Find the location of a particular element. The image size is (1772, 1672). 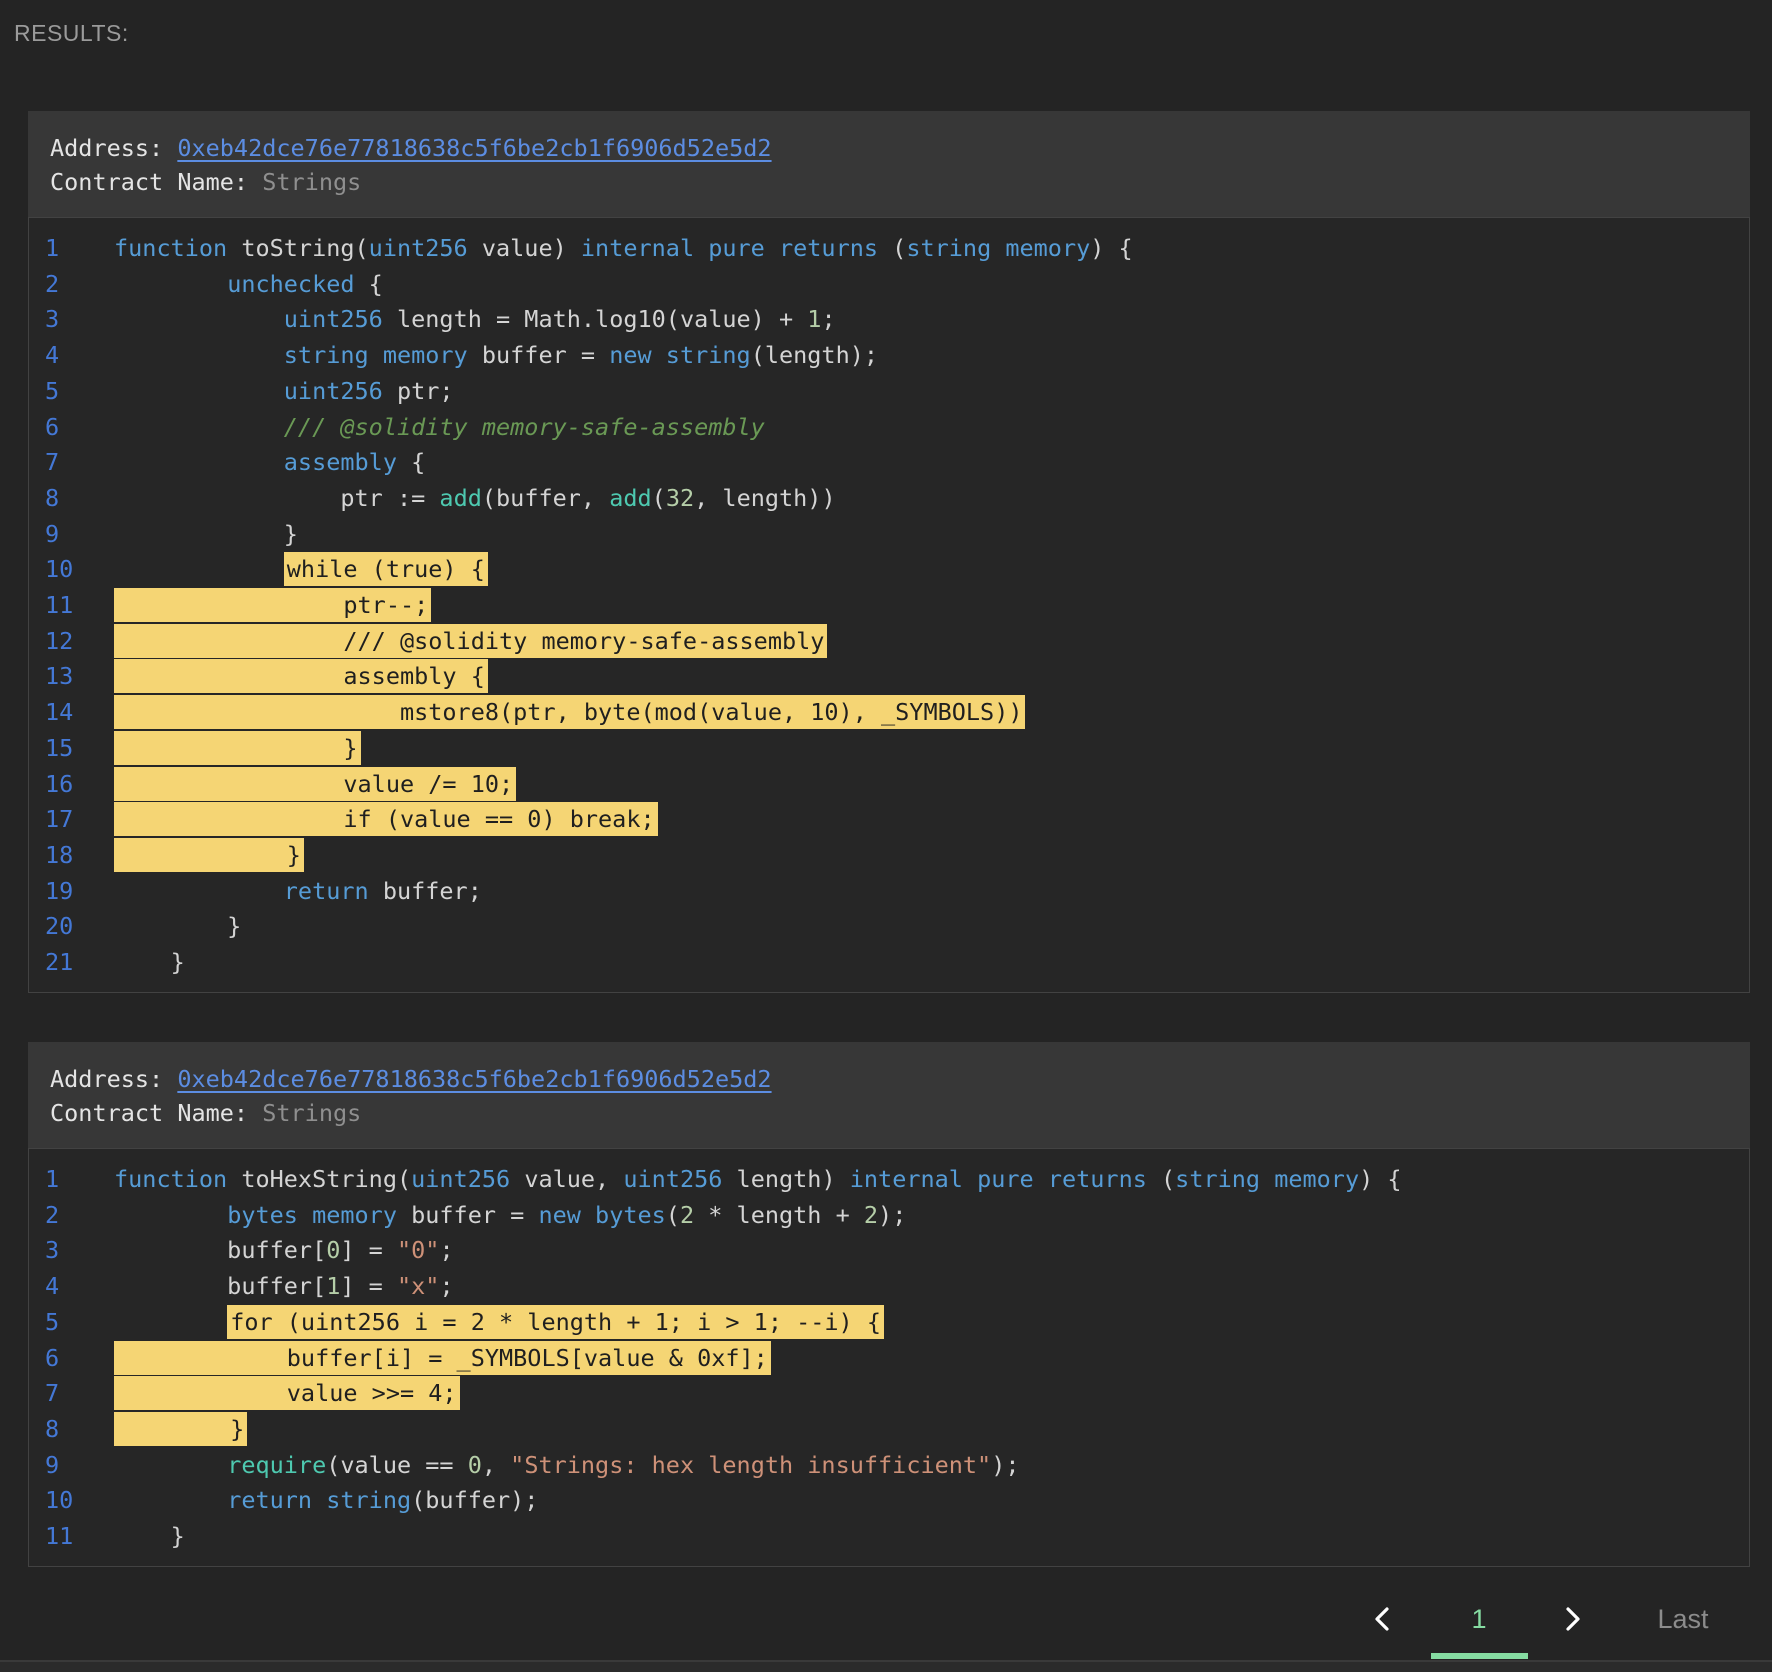

code-line: 3 buffer[0] = "0"; is located at coordinates (889, 1251).